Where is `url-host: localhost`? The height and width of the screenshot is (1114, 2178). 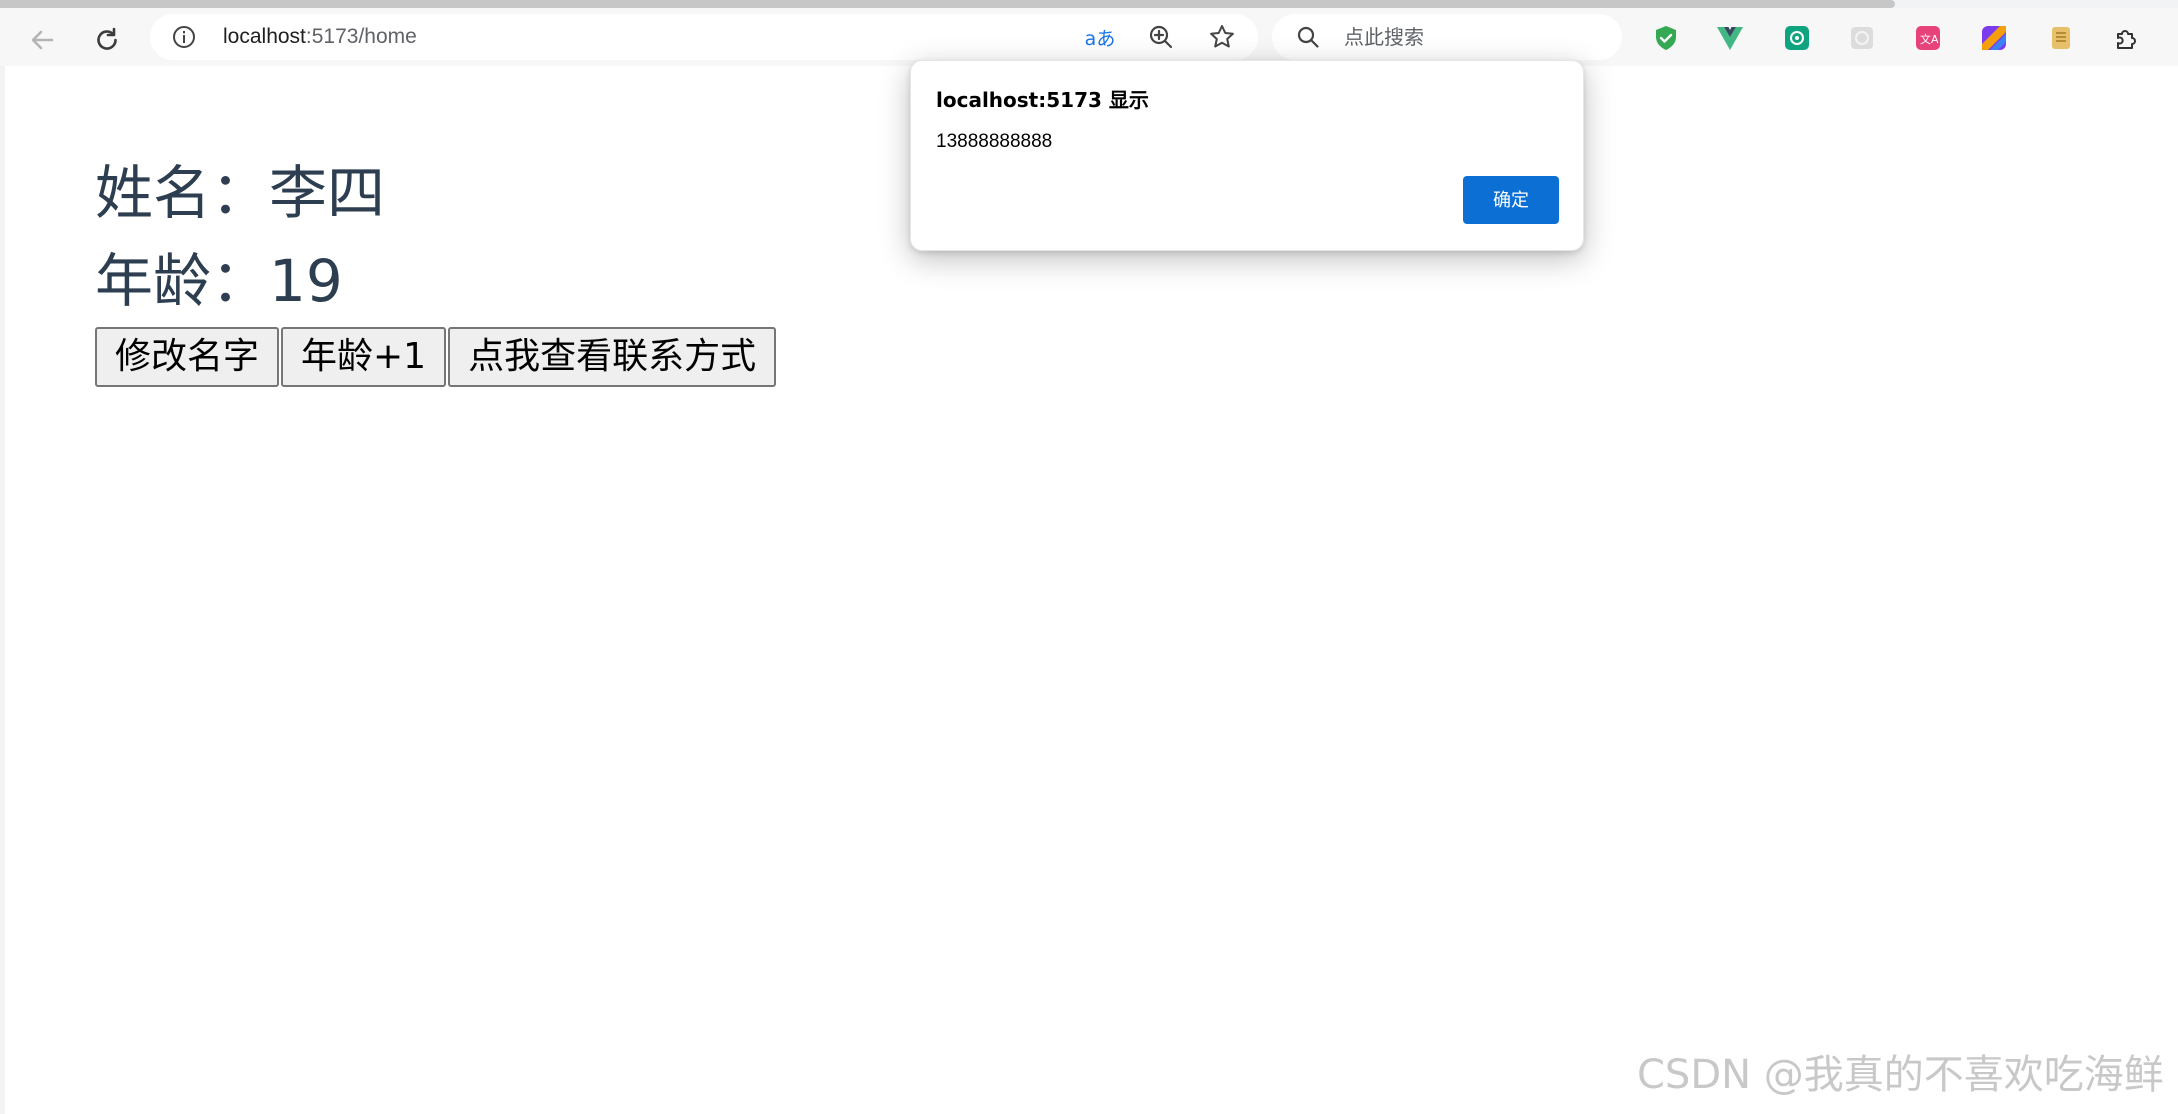
url-host: localhost is located at coordinates (264, 36).